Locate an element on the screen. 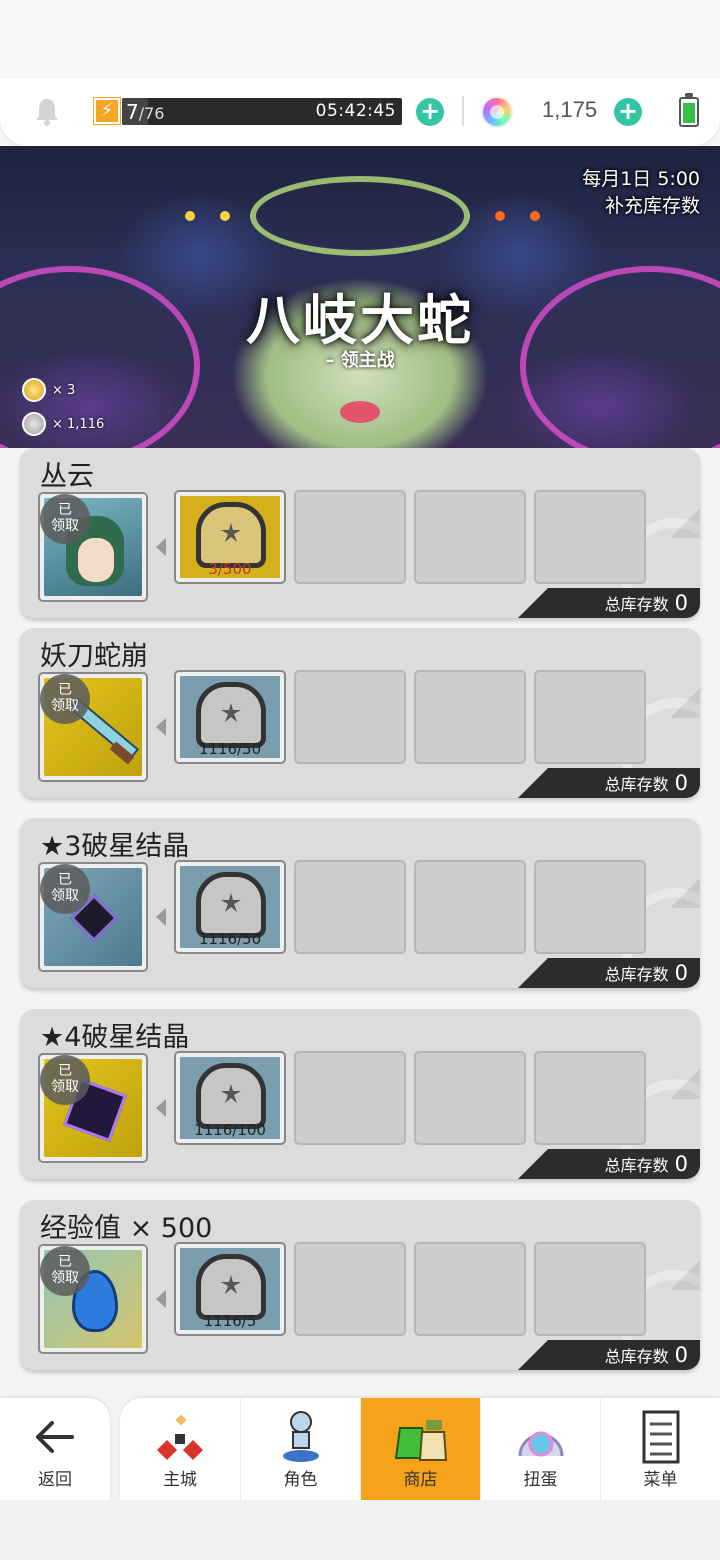 The width and height of the screenshot is (720, 1560). back-button: 返回 is located at coordinates (55, 1449).